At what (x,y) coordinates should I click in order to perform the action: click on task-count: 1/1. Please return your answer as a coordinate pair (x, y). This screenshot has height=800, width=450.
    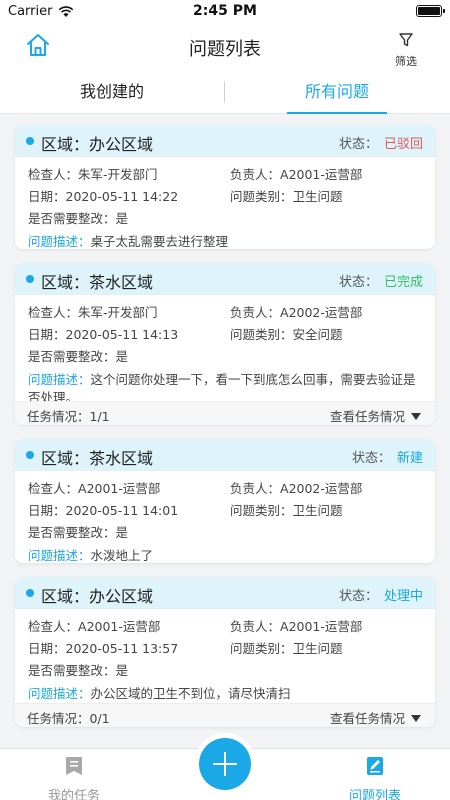
    Looking at the image, I should click on (99, 416).